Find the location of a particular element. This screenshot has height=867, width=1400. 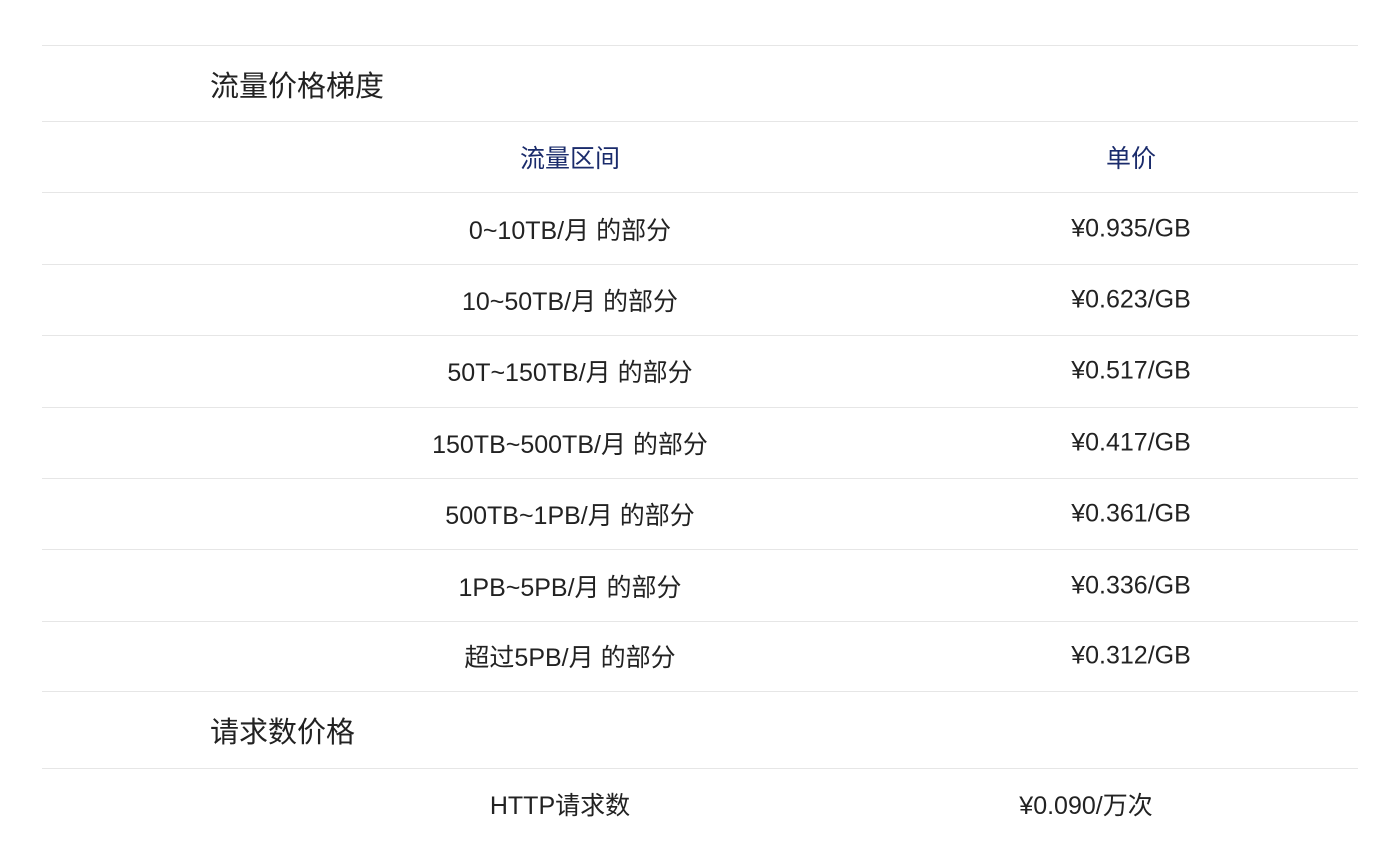

row-price: ¥0.517/GB is located at coordinates (1131, 370).